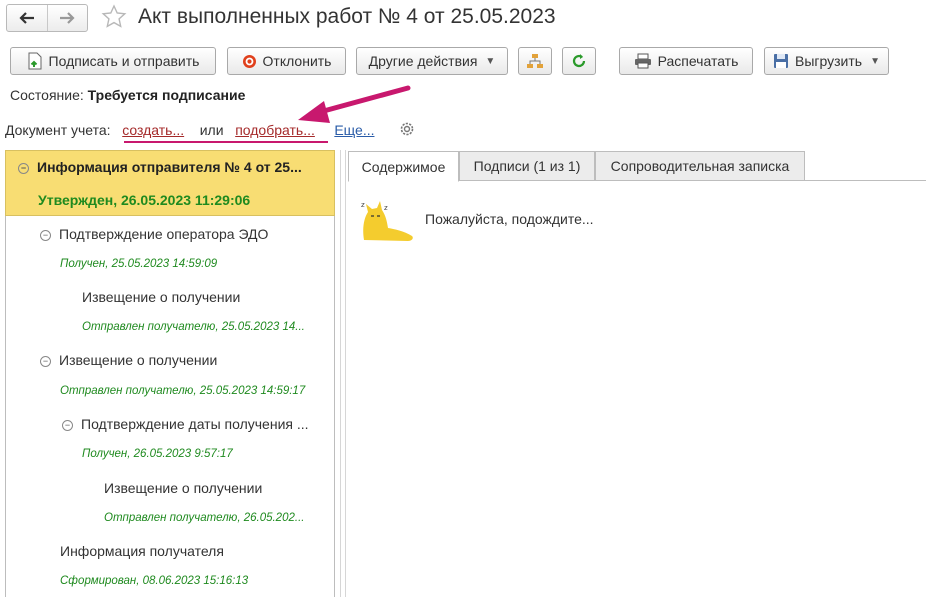 The height and width of the screenshot is (597, 926). I want to click on sign-send-button: Подписать и отправить, so click(113, 61).